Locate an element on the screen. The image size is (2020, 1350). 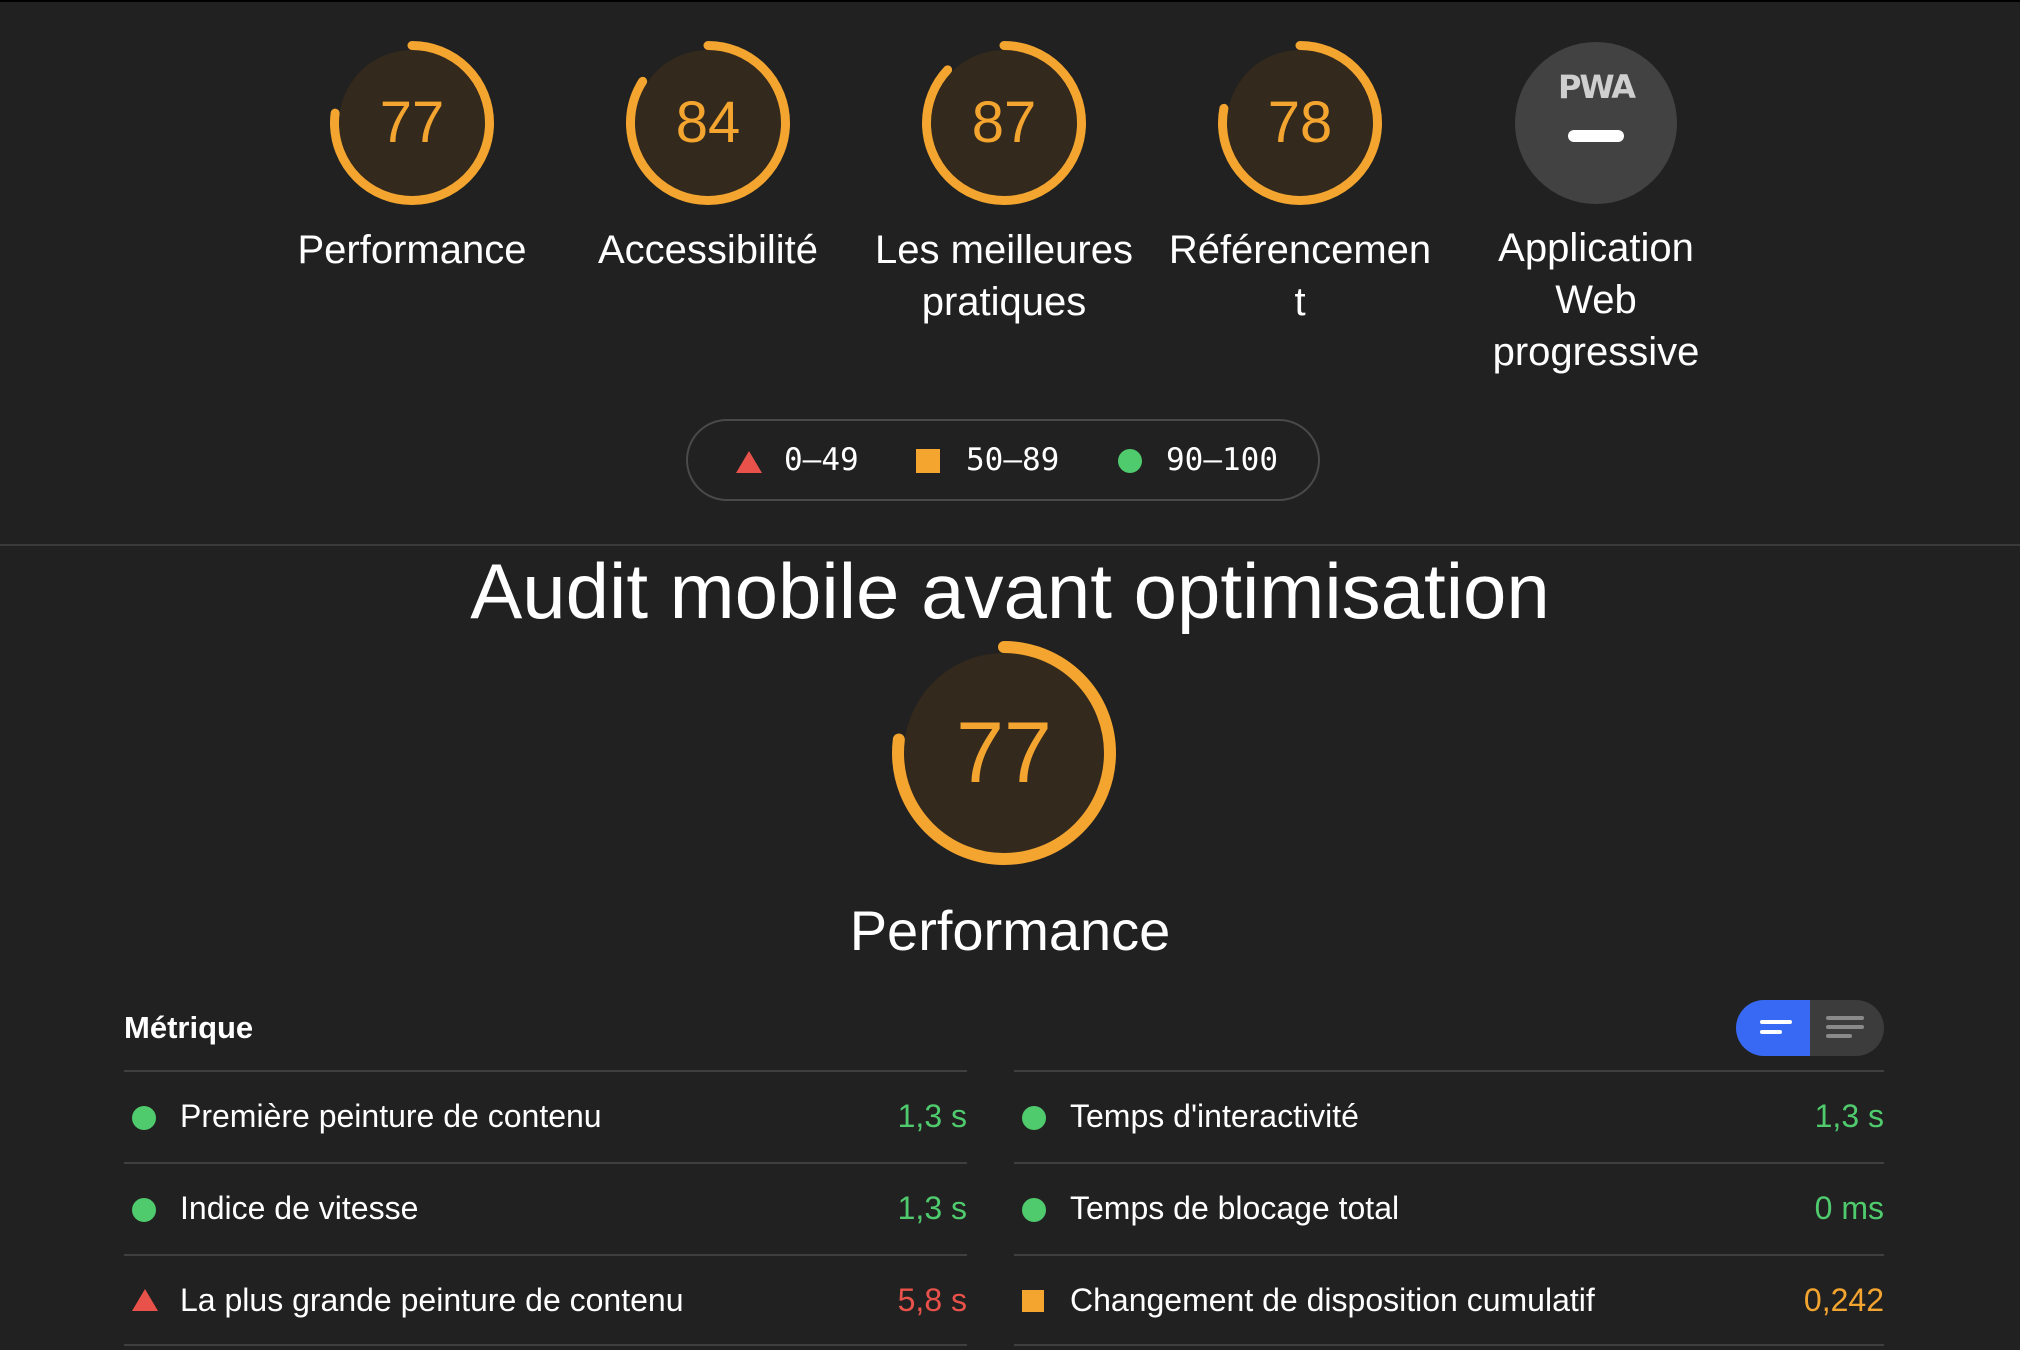
score-value: 87 is located at coordinates (1004, 122).